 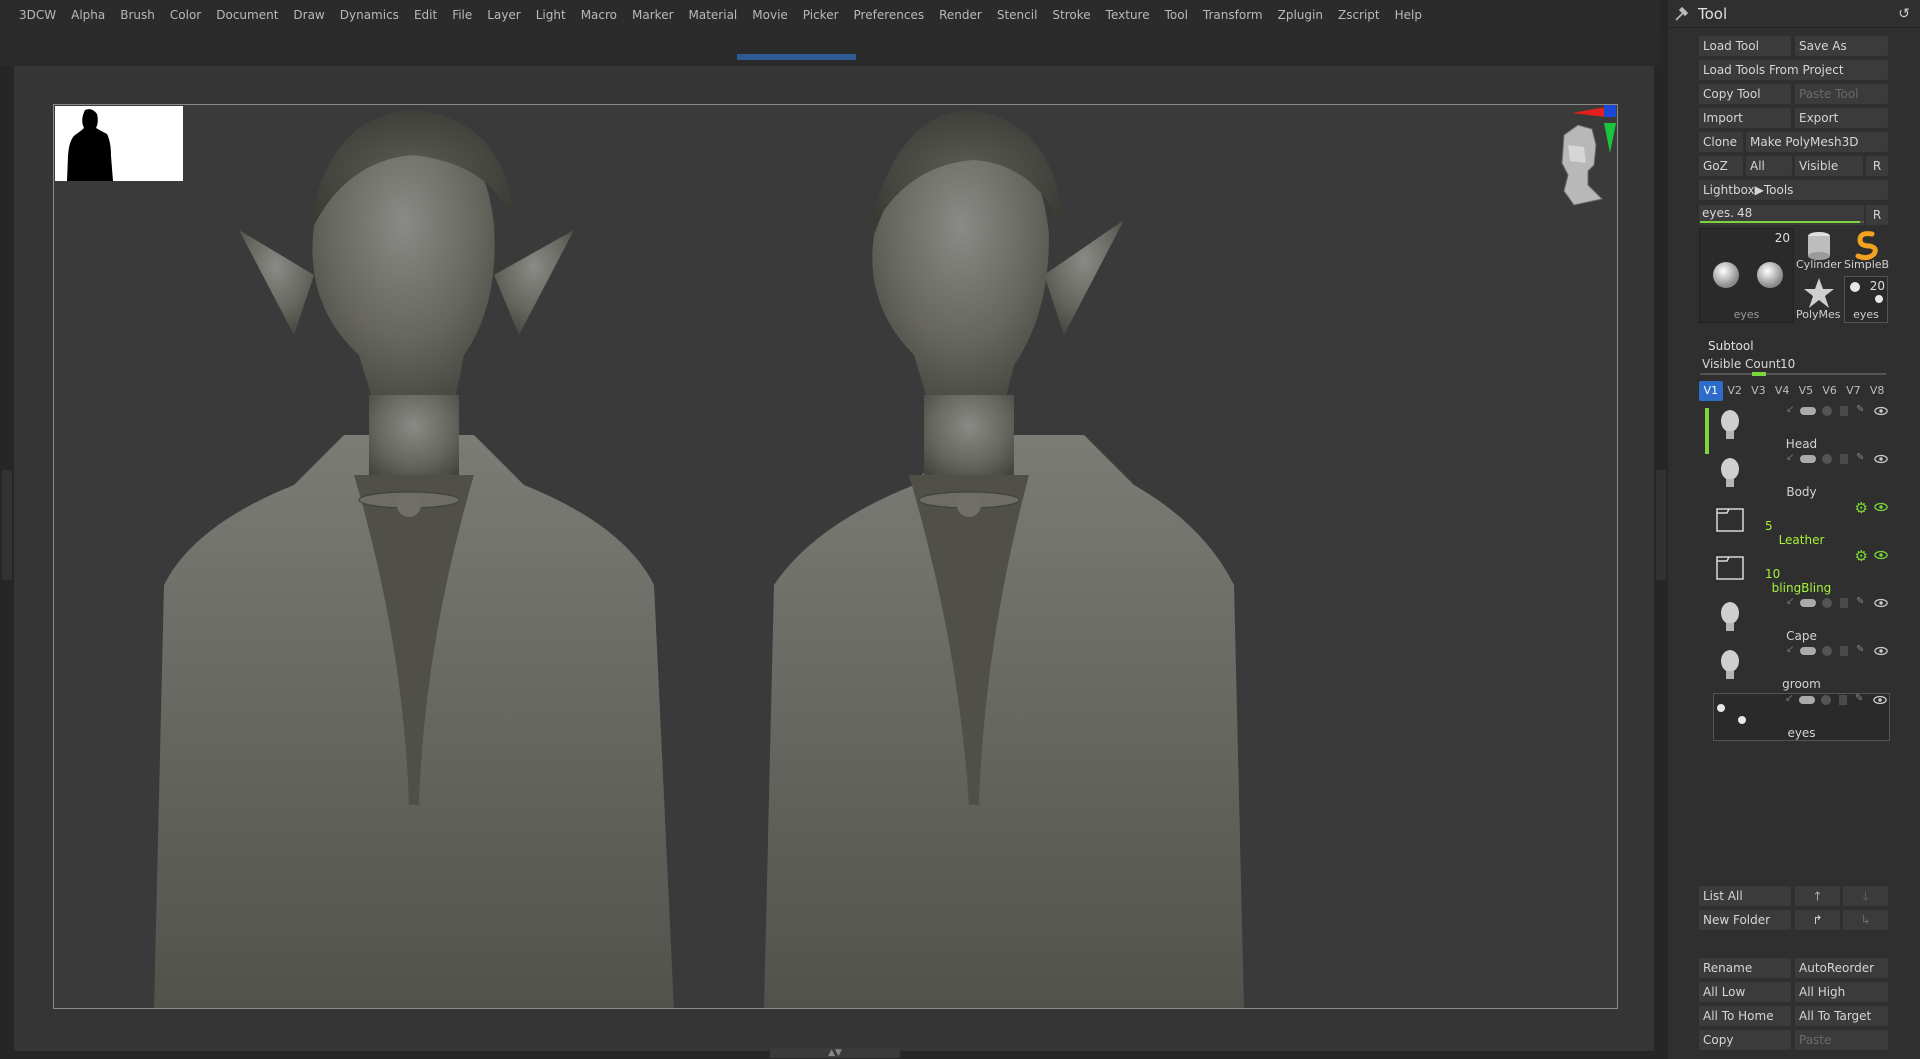 What do you see at coordinates (1841, 1016) in the screenshot?
I see `all-to-target-button: All To Target` at bounding box center [1841, 1016].